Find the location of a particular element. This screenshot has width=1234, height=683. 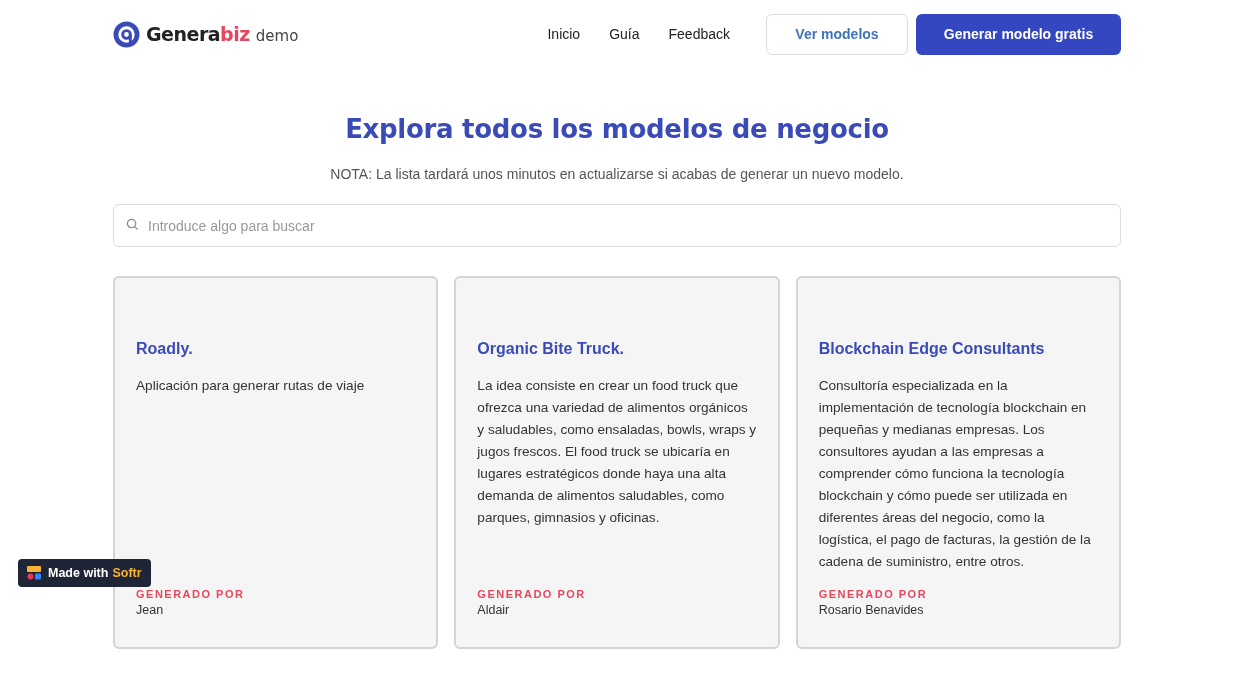

generate-button: Generar modelo gratis is located at coordinates (1018, 34).